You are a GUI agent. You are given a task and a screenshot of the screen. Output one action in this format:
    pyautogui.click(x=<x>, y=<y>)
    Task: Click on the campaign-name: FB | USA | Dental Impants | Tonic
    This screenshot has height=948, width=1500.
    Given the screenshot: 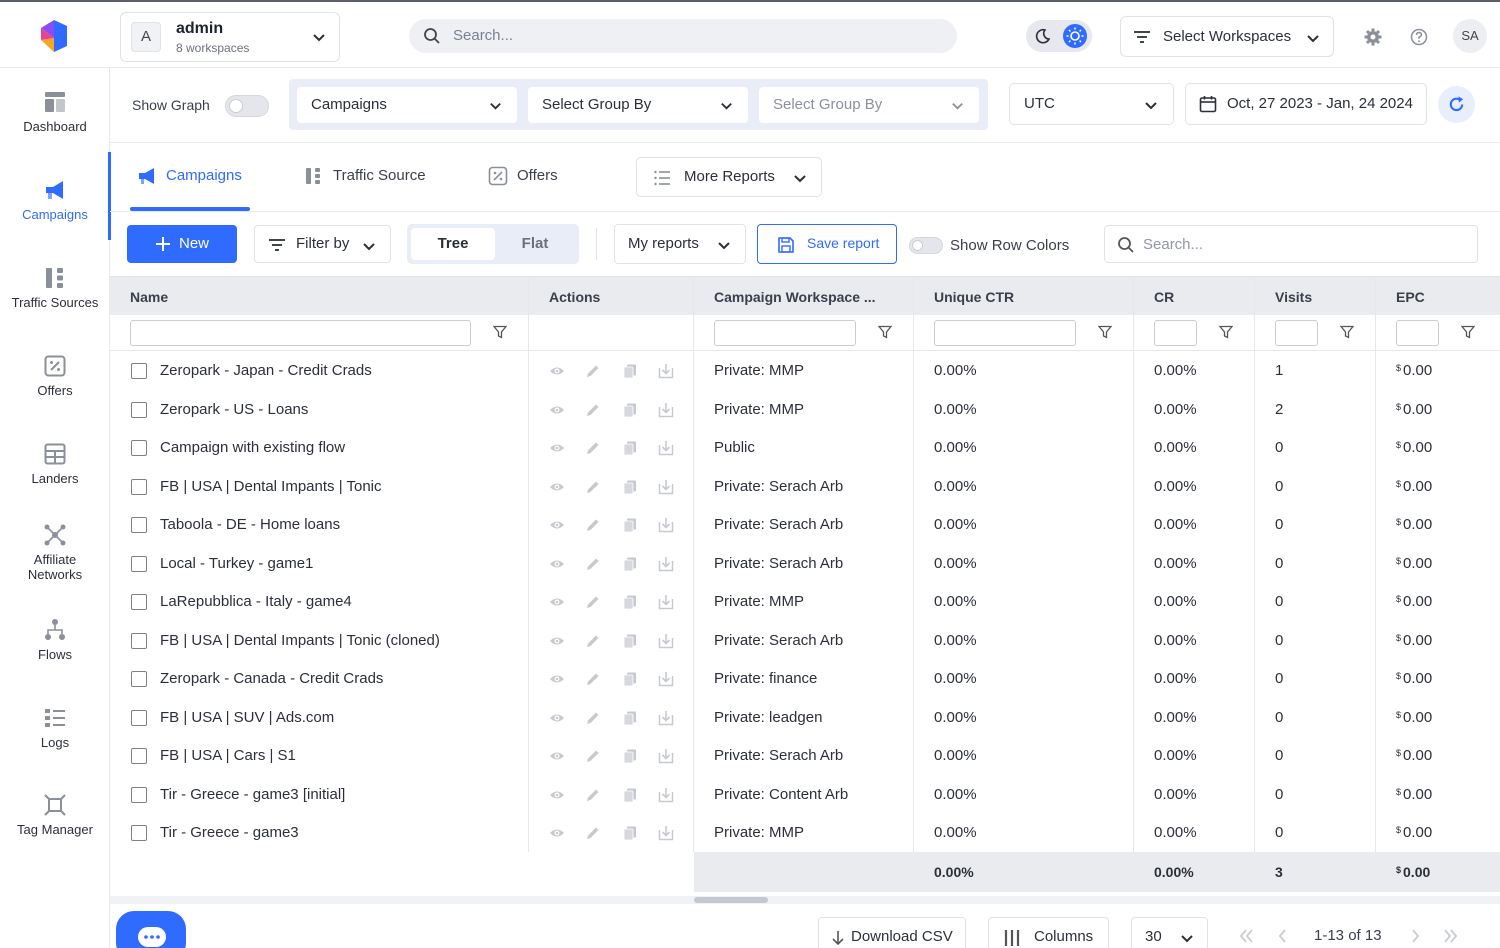 What is the action you would take?
    pyautogui.click(x=271, y=486)
    